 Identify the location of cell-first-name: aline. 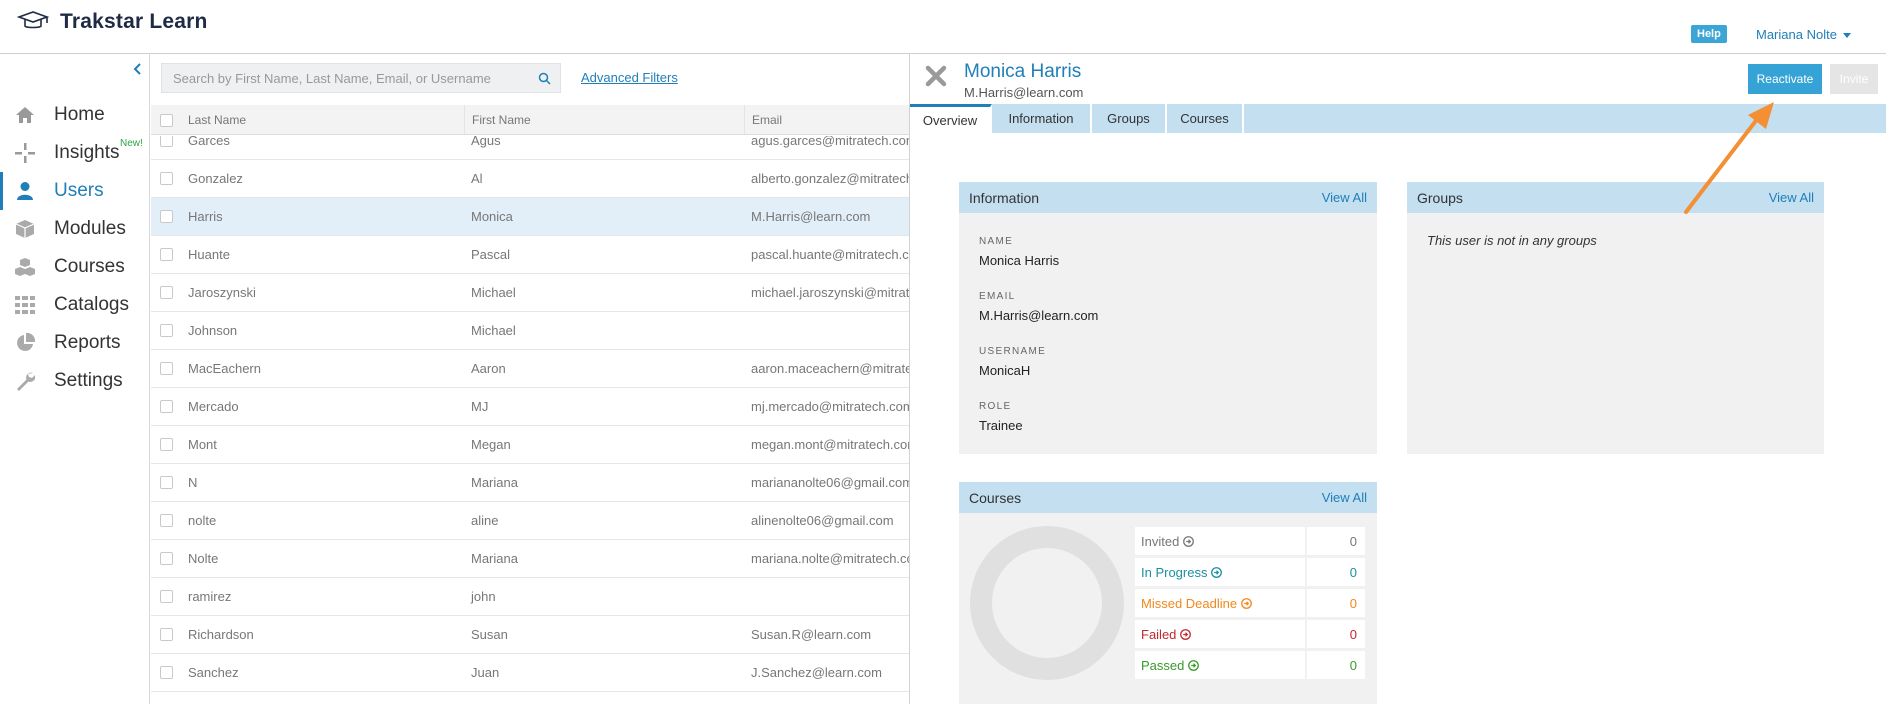
(485, 520).